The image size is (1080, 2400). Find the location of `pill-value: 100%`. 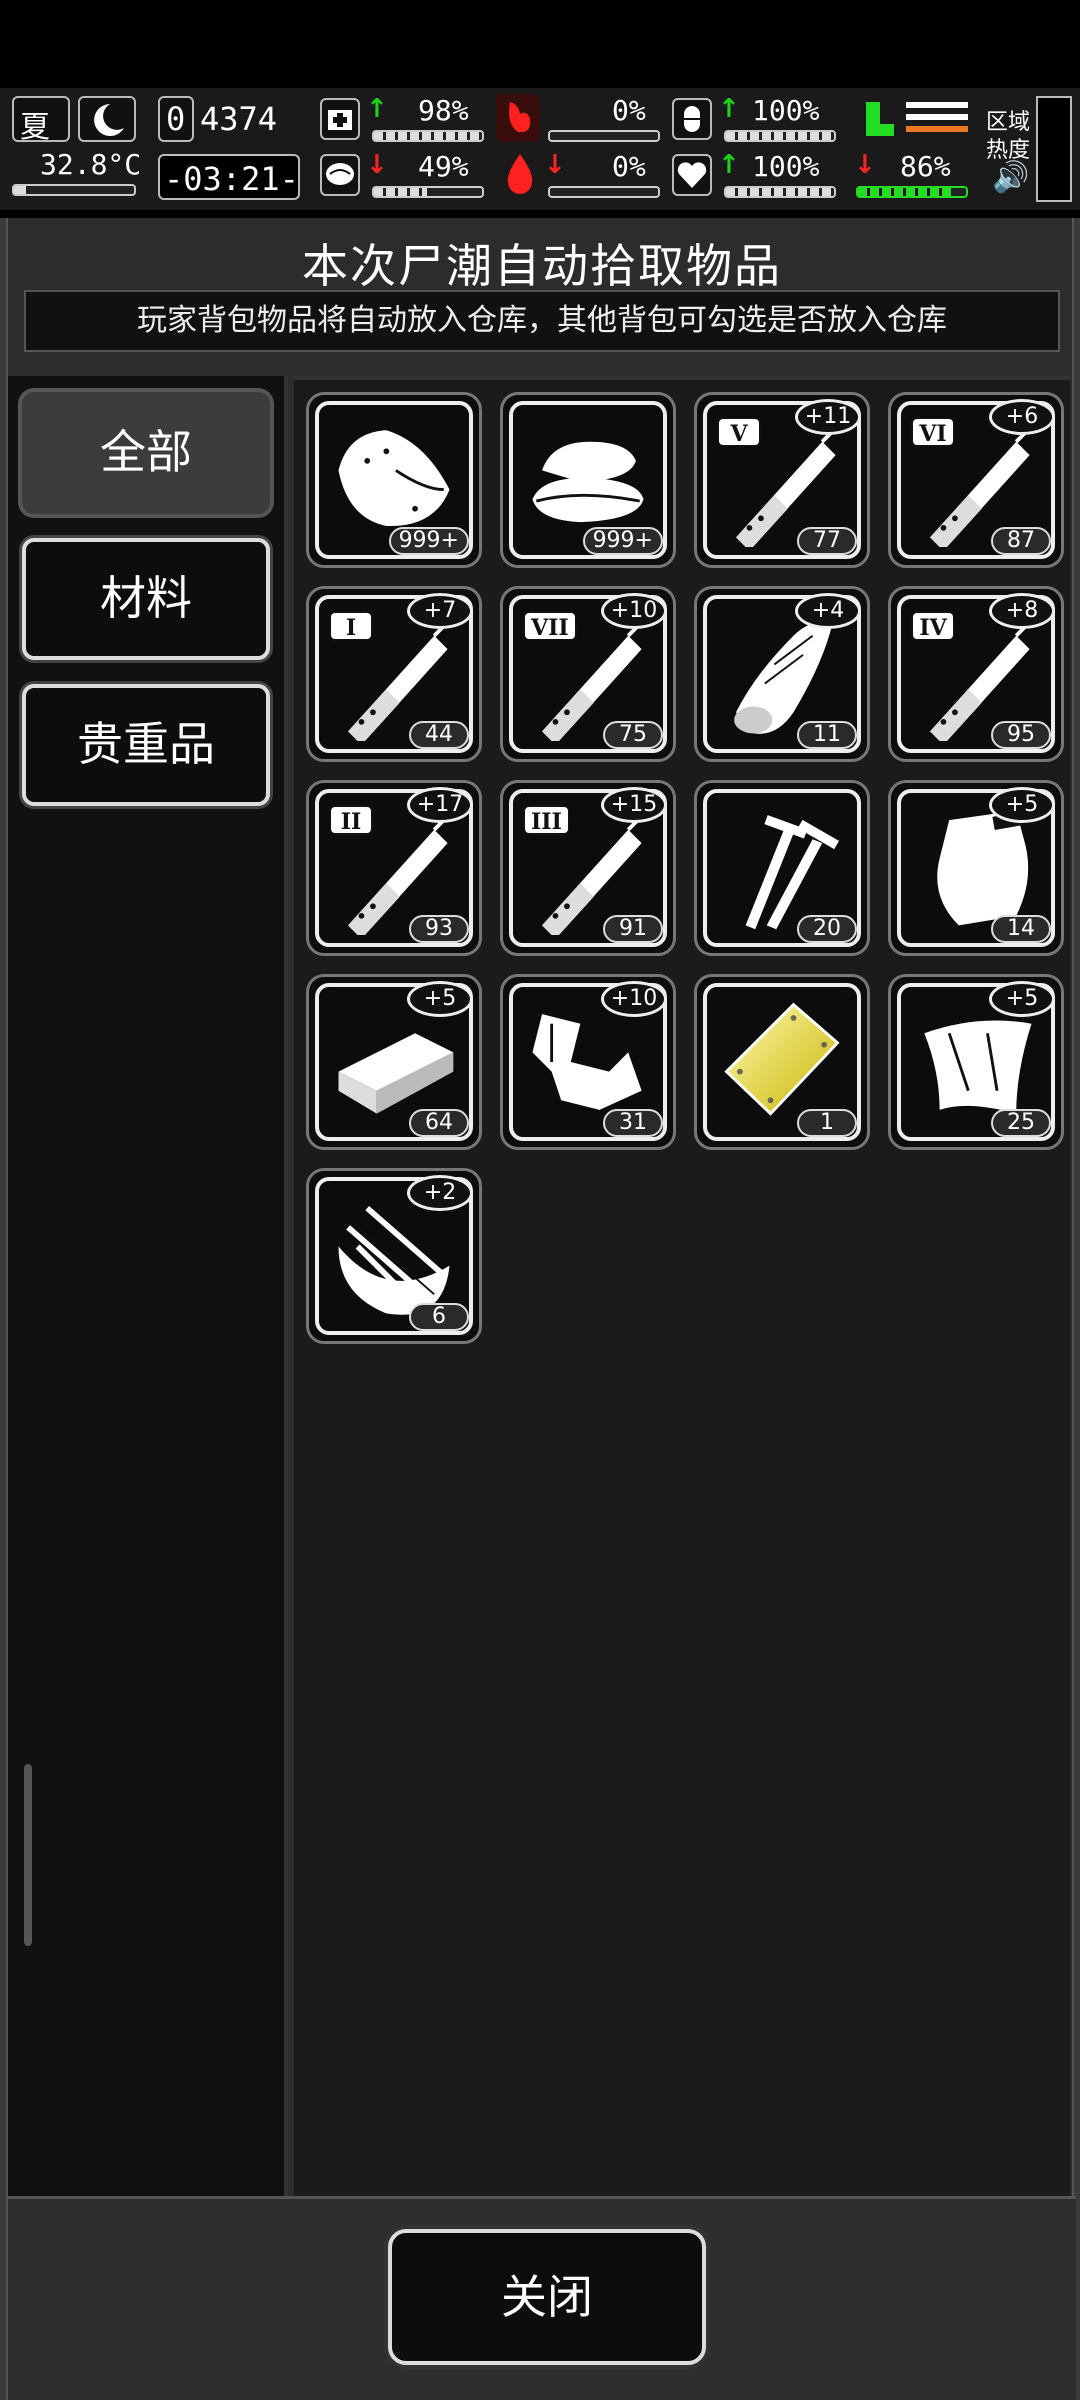

pill-value: 100% is located at coordinates (786, 110).